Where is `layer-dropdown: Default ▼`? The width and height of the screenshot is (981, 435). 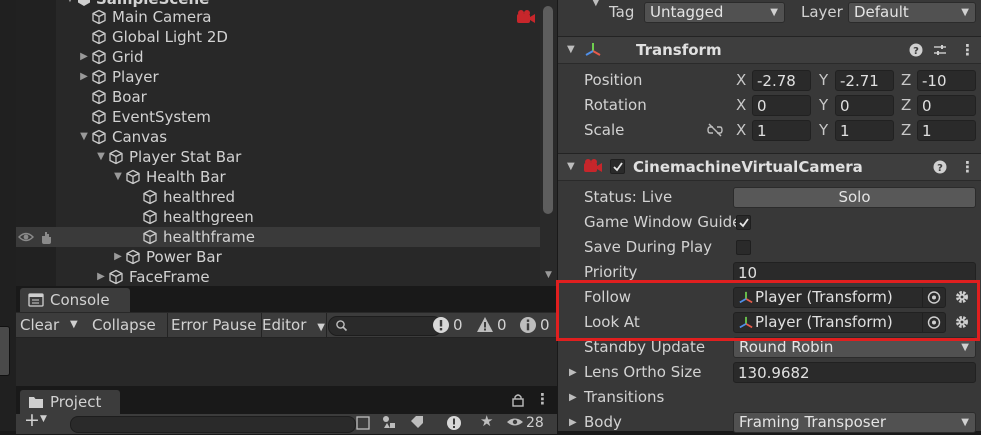 layer-dropdown: Default ▼ is located at coordinates (912, 12).